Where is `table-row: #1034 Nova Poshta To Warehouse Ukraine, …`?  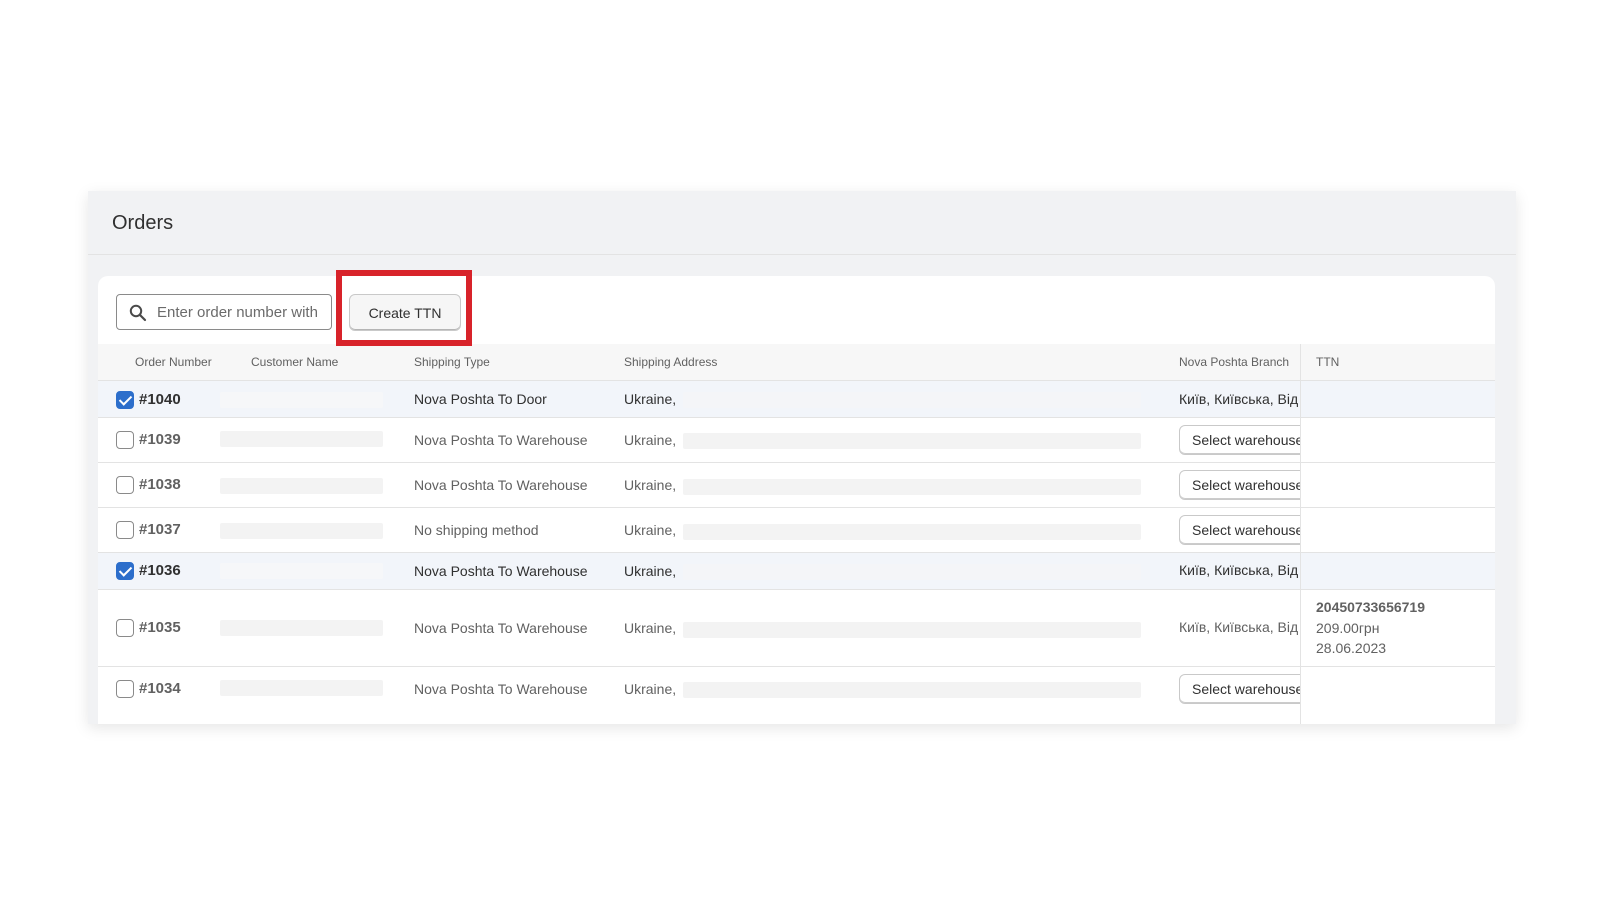
table-row: #1034 Nova Poshta To Warehouse Ukraine, … is located at coordinates (796, 689).